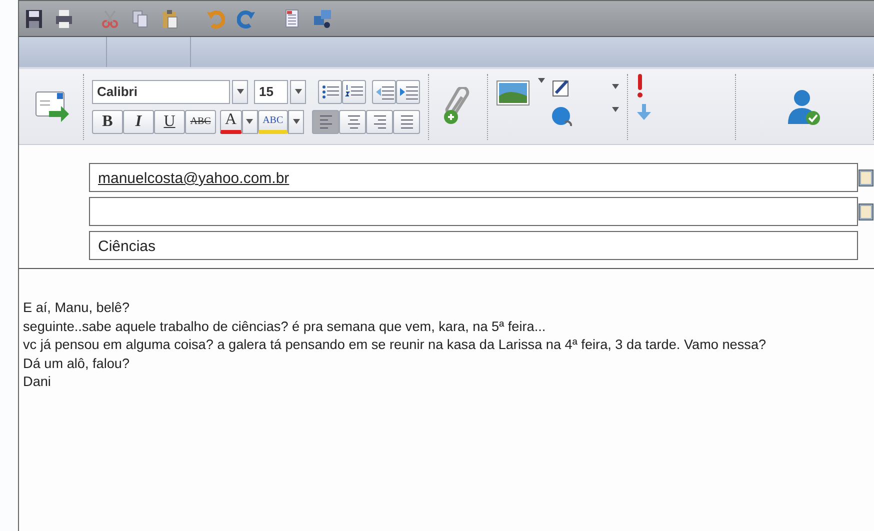 This screenshot has width=874, height=531. I want to click on decrease-indent-button, so click(384, 92).